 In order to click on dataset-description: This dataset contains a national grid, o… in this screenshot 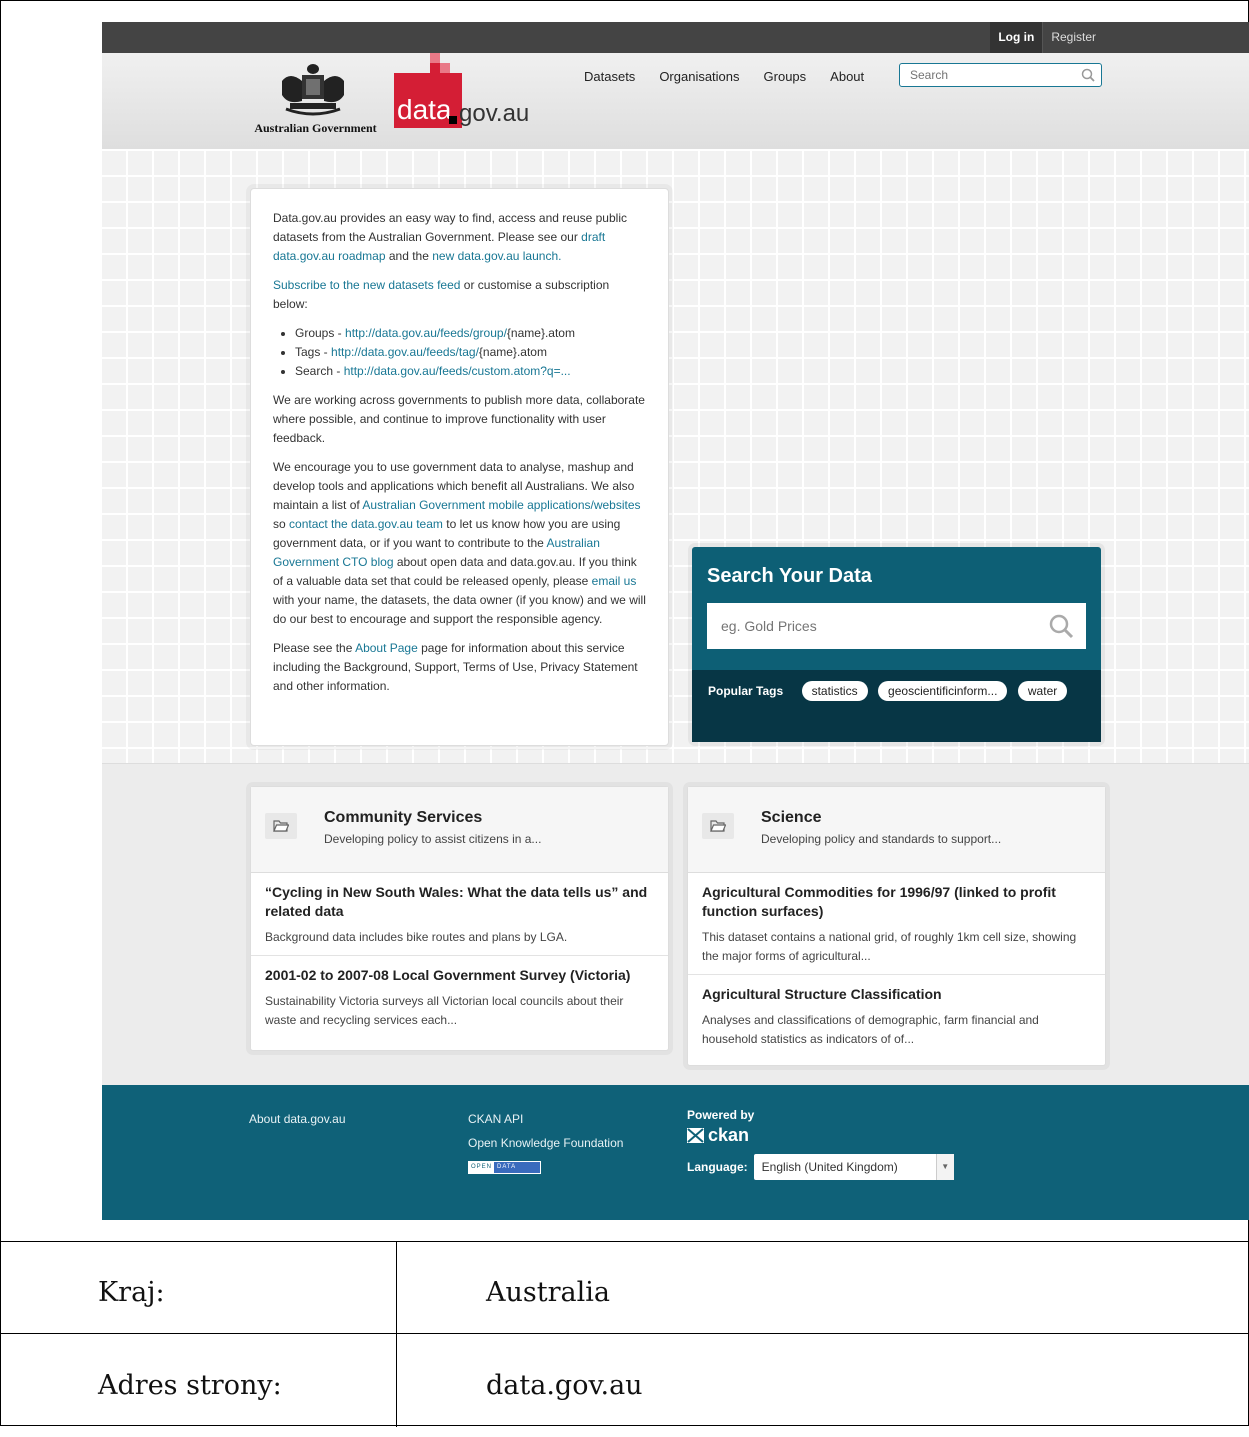, I will do `click(889, 946)`.